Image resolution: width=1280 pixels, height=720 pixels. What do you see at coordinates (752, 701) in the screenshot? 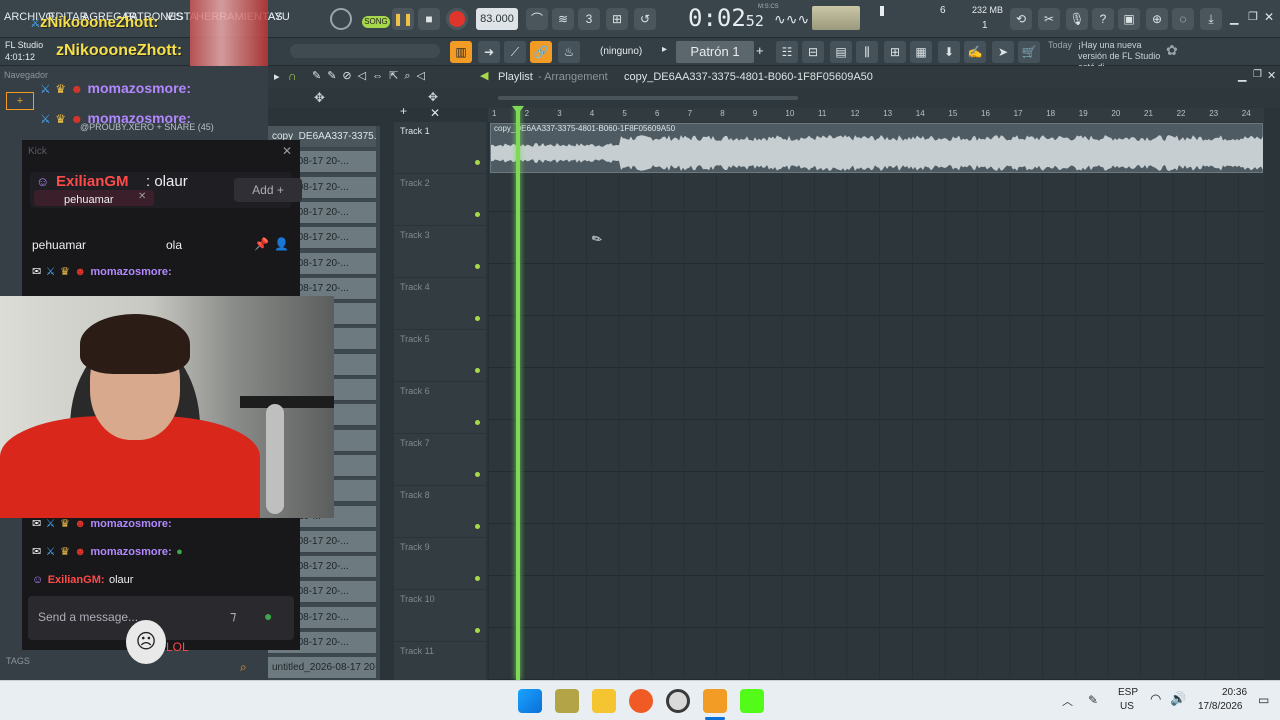
I see `kick-icon` at bounding box center [752, 701].